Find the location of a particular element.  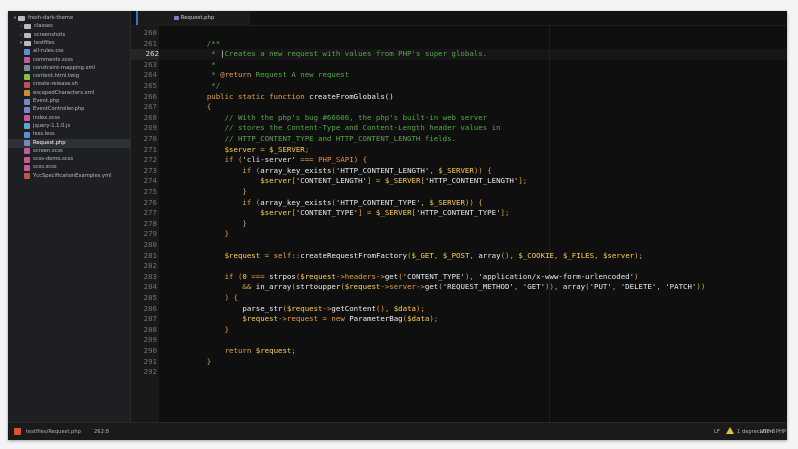

code-token: 'HTTP_CONTENT_LENGTH' is located at coordinates (382, 170).